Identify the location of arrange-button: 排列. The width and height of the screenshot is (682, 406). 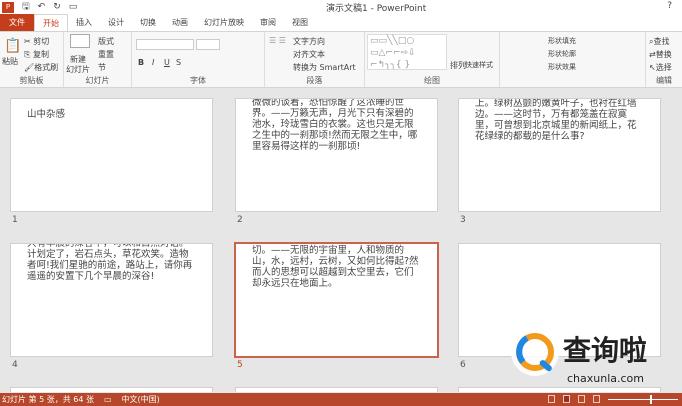
(458, 65).